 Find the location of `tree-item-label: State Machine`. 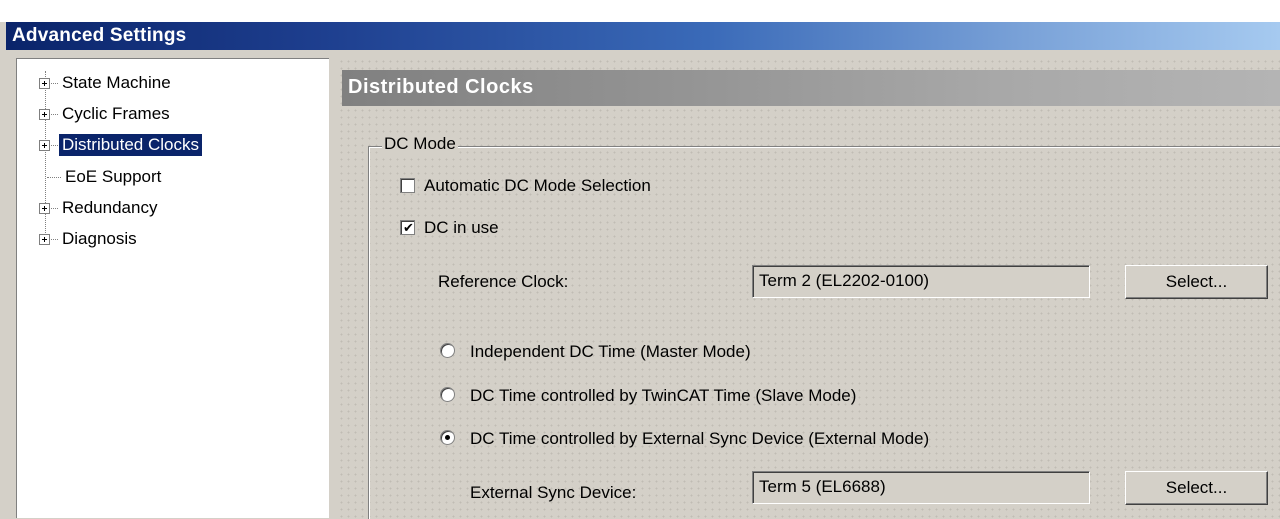

tree-item-label: State Machine is located at coordinates (116, 82).